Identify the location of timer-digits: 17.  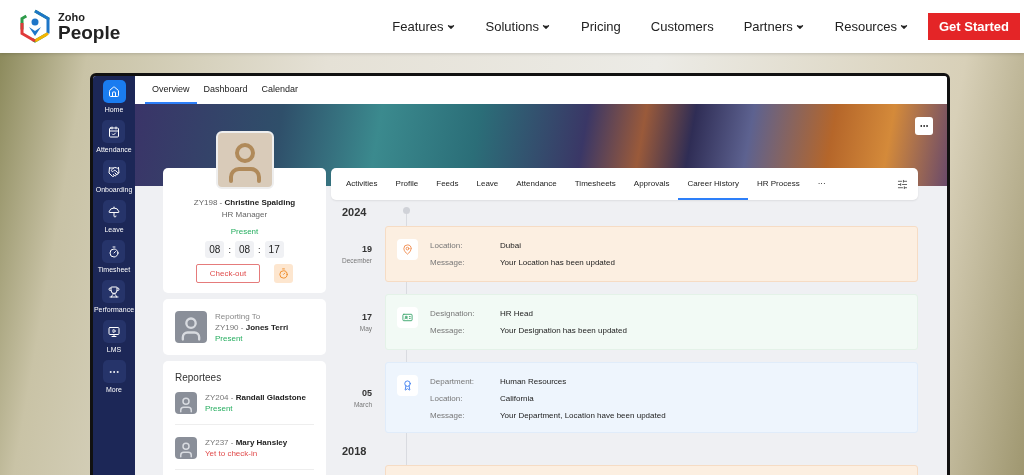
(274, 249).